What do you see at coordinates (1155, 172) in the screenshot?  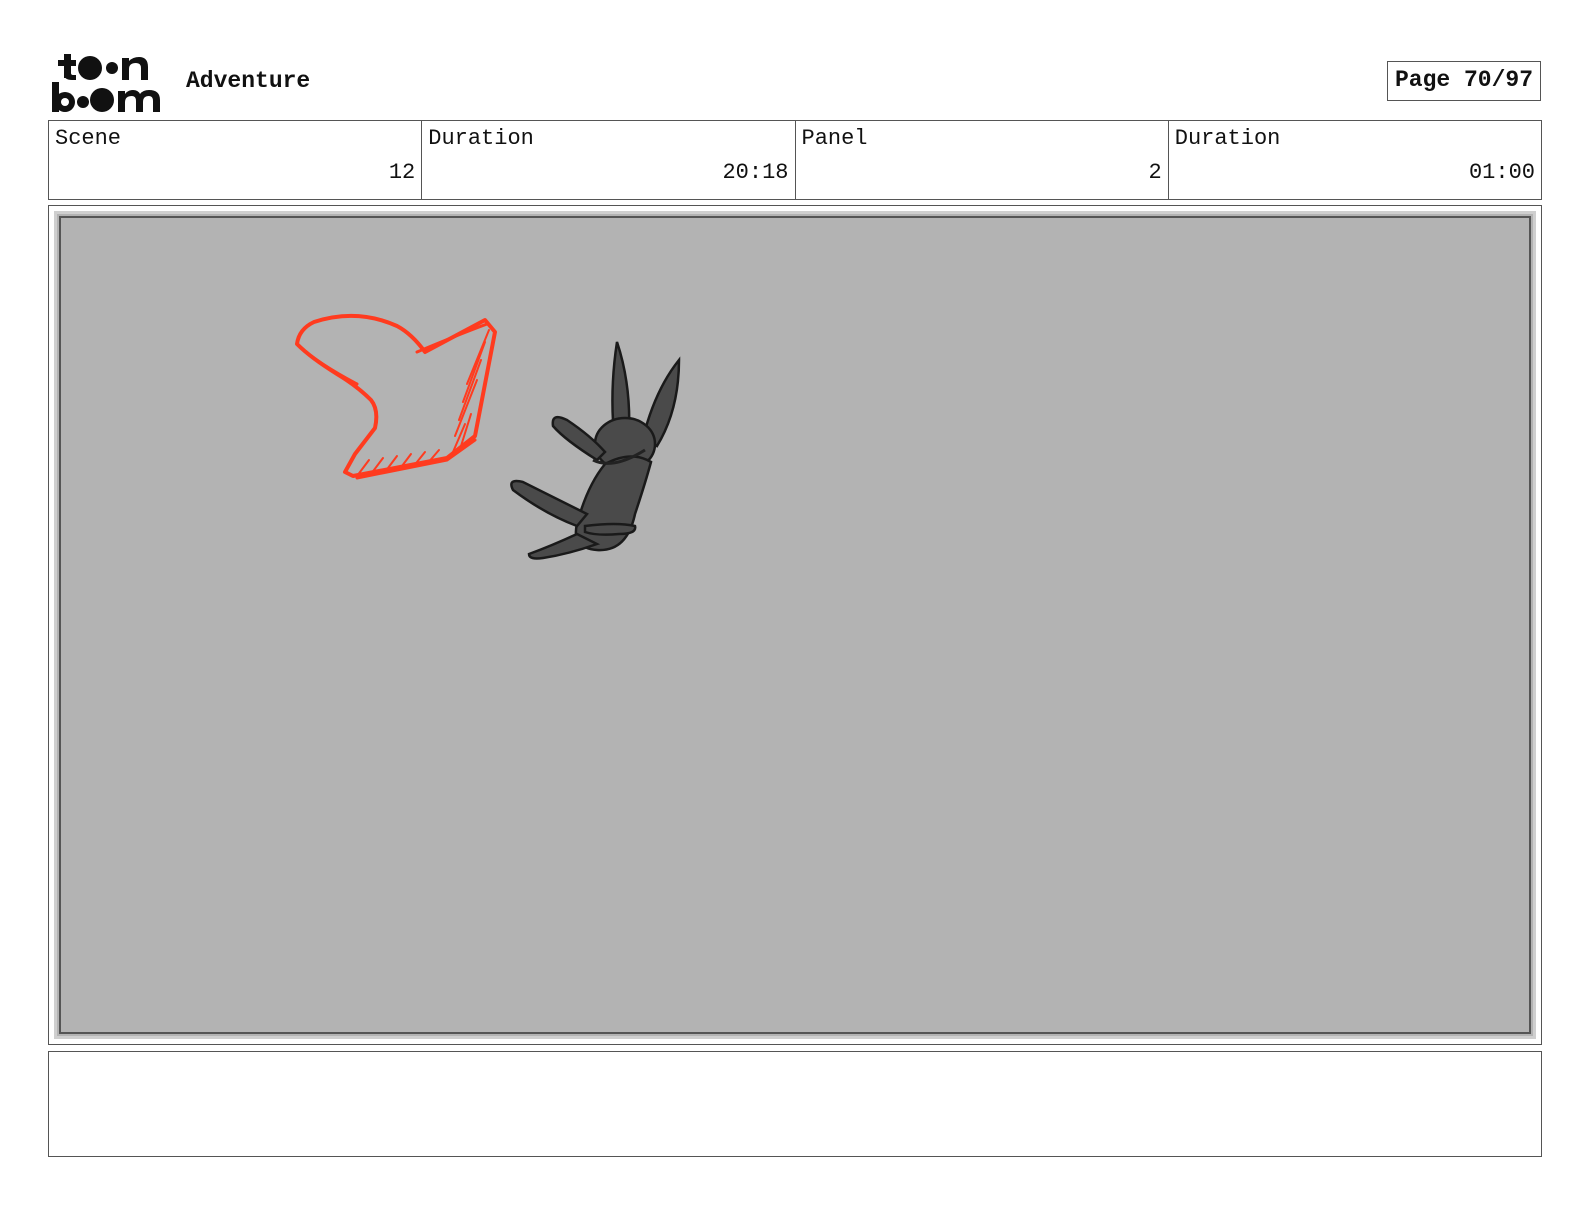 I see `panel-value: 2` at bounding box center [1155, 172].